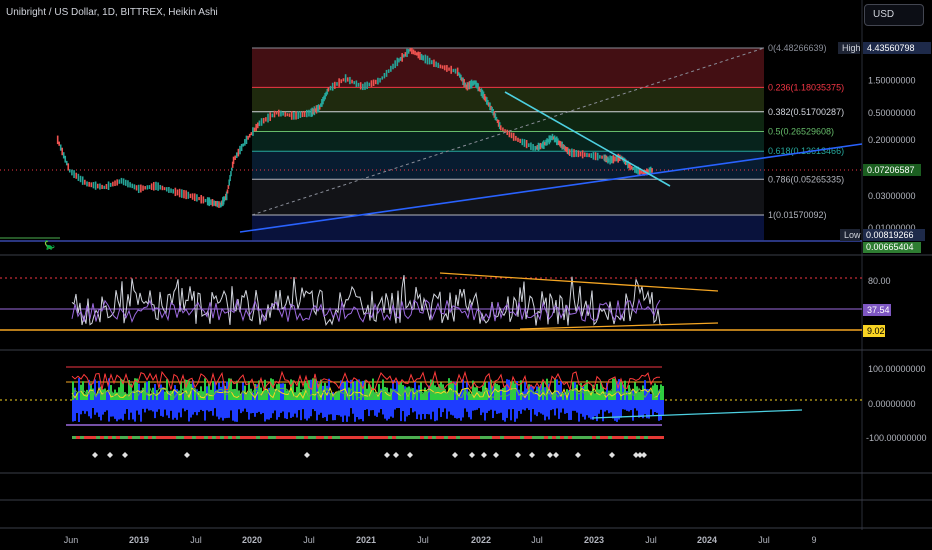  I want to click on time-axis-label: 2023, so click(594, 540).